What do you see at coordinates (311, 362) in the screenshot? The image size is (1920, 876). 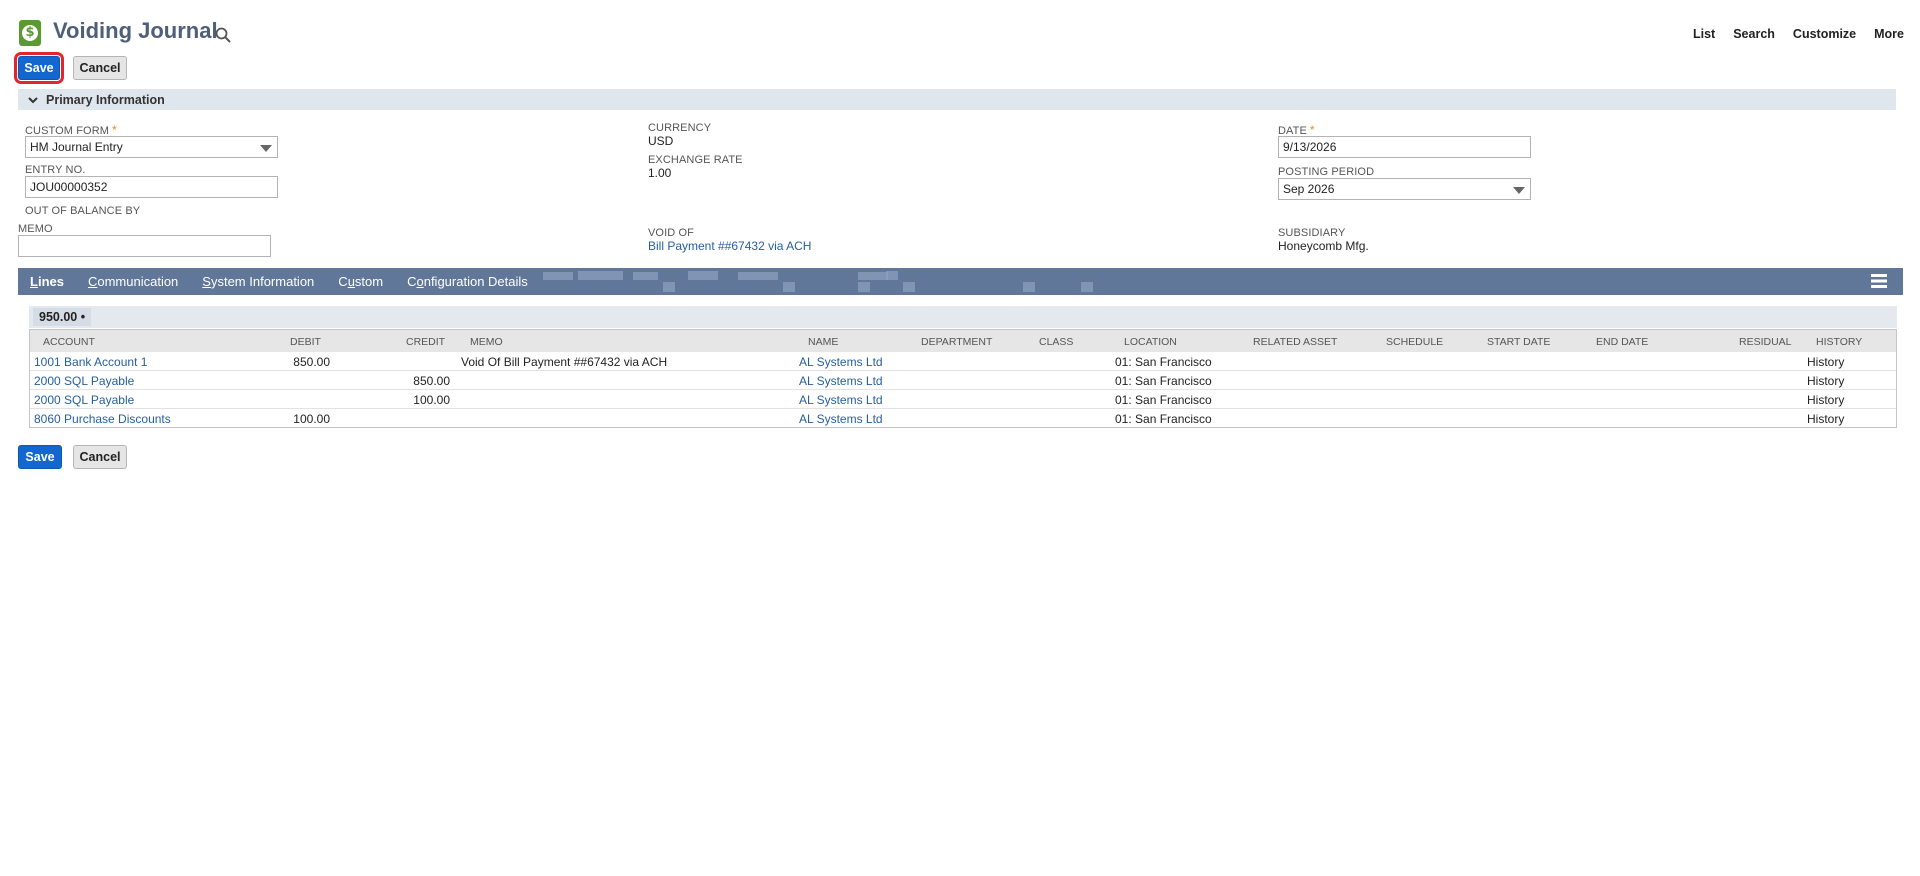 I see `line-debit: 850.00` at bounding box center [311, 362].